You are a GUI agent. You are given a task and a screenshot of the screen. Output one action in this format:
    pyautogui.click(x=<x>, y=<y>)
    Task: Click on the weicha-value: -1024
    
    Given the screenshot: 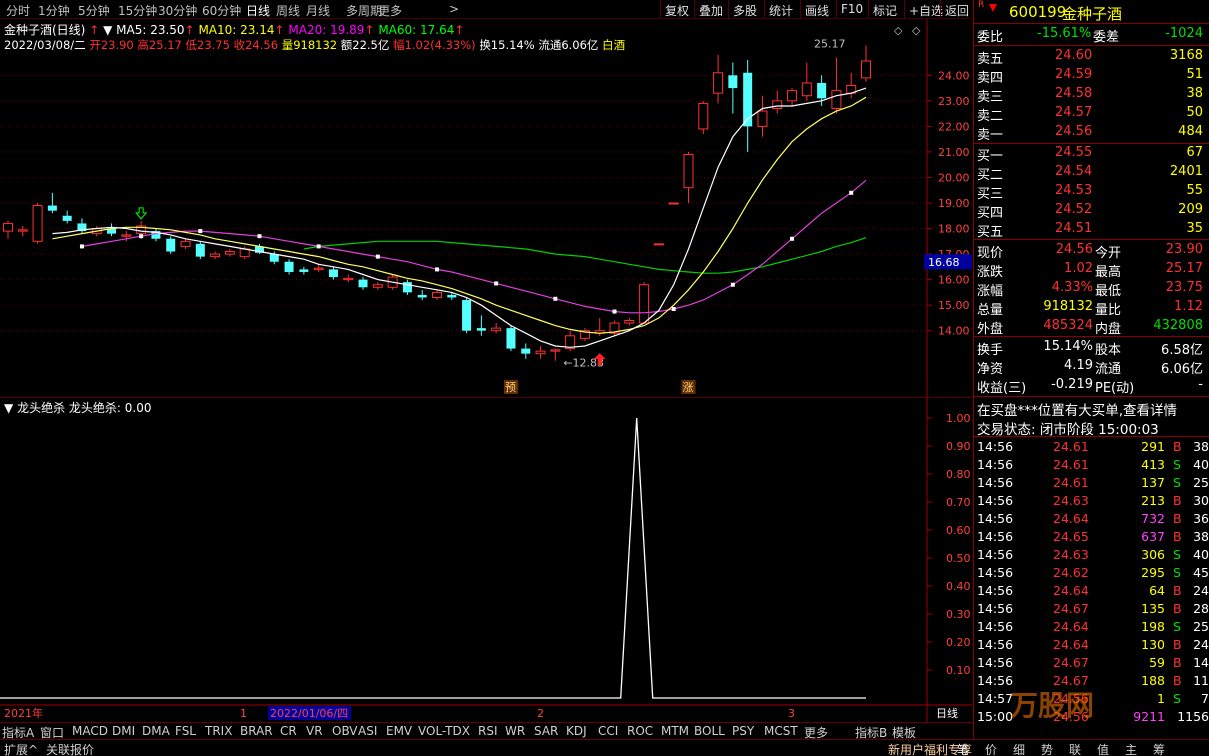 What is the action you would take?
    pyautogui.click(x=1184, y=33)
    